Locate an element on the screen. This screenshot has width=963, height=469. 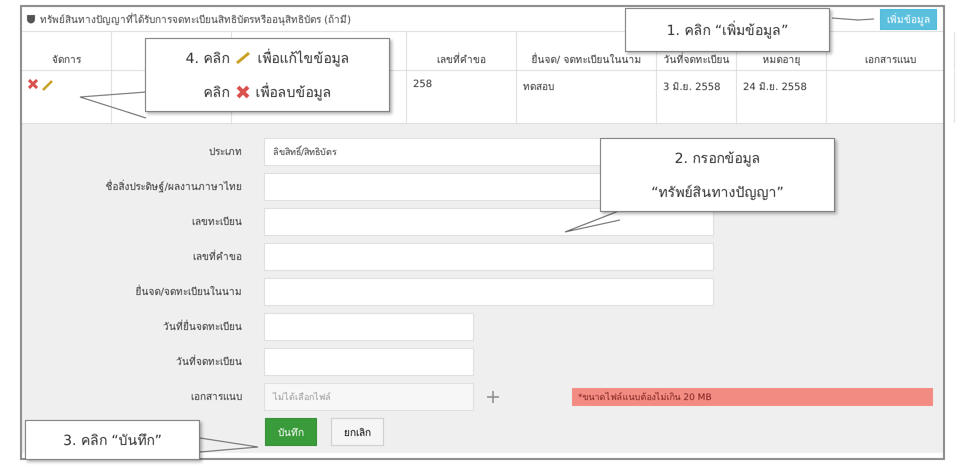
callout-text: 3. คลิก “บันทึก” is located at coordinates (112, 441).